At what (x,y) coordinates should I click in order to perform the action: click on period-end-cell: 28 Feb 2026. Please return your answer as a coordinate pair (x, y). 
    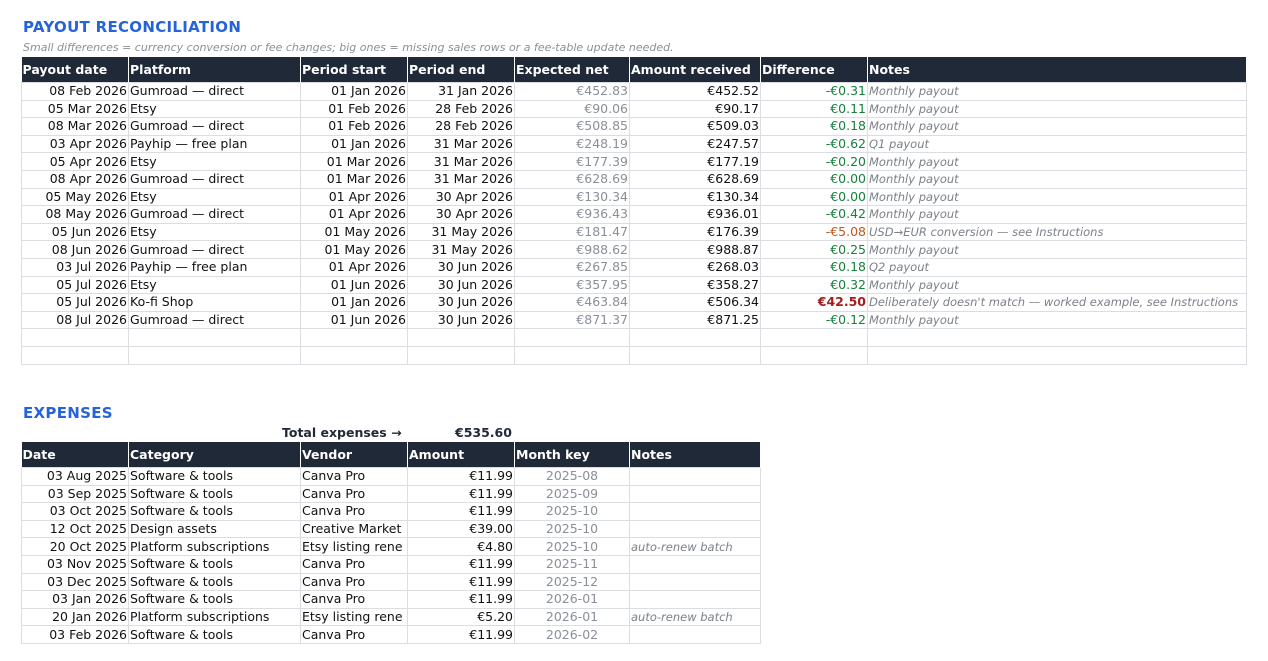
    Looking at the image, I should click on (461, 126).